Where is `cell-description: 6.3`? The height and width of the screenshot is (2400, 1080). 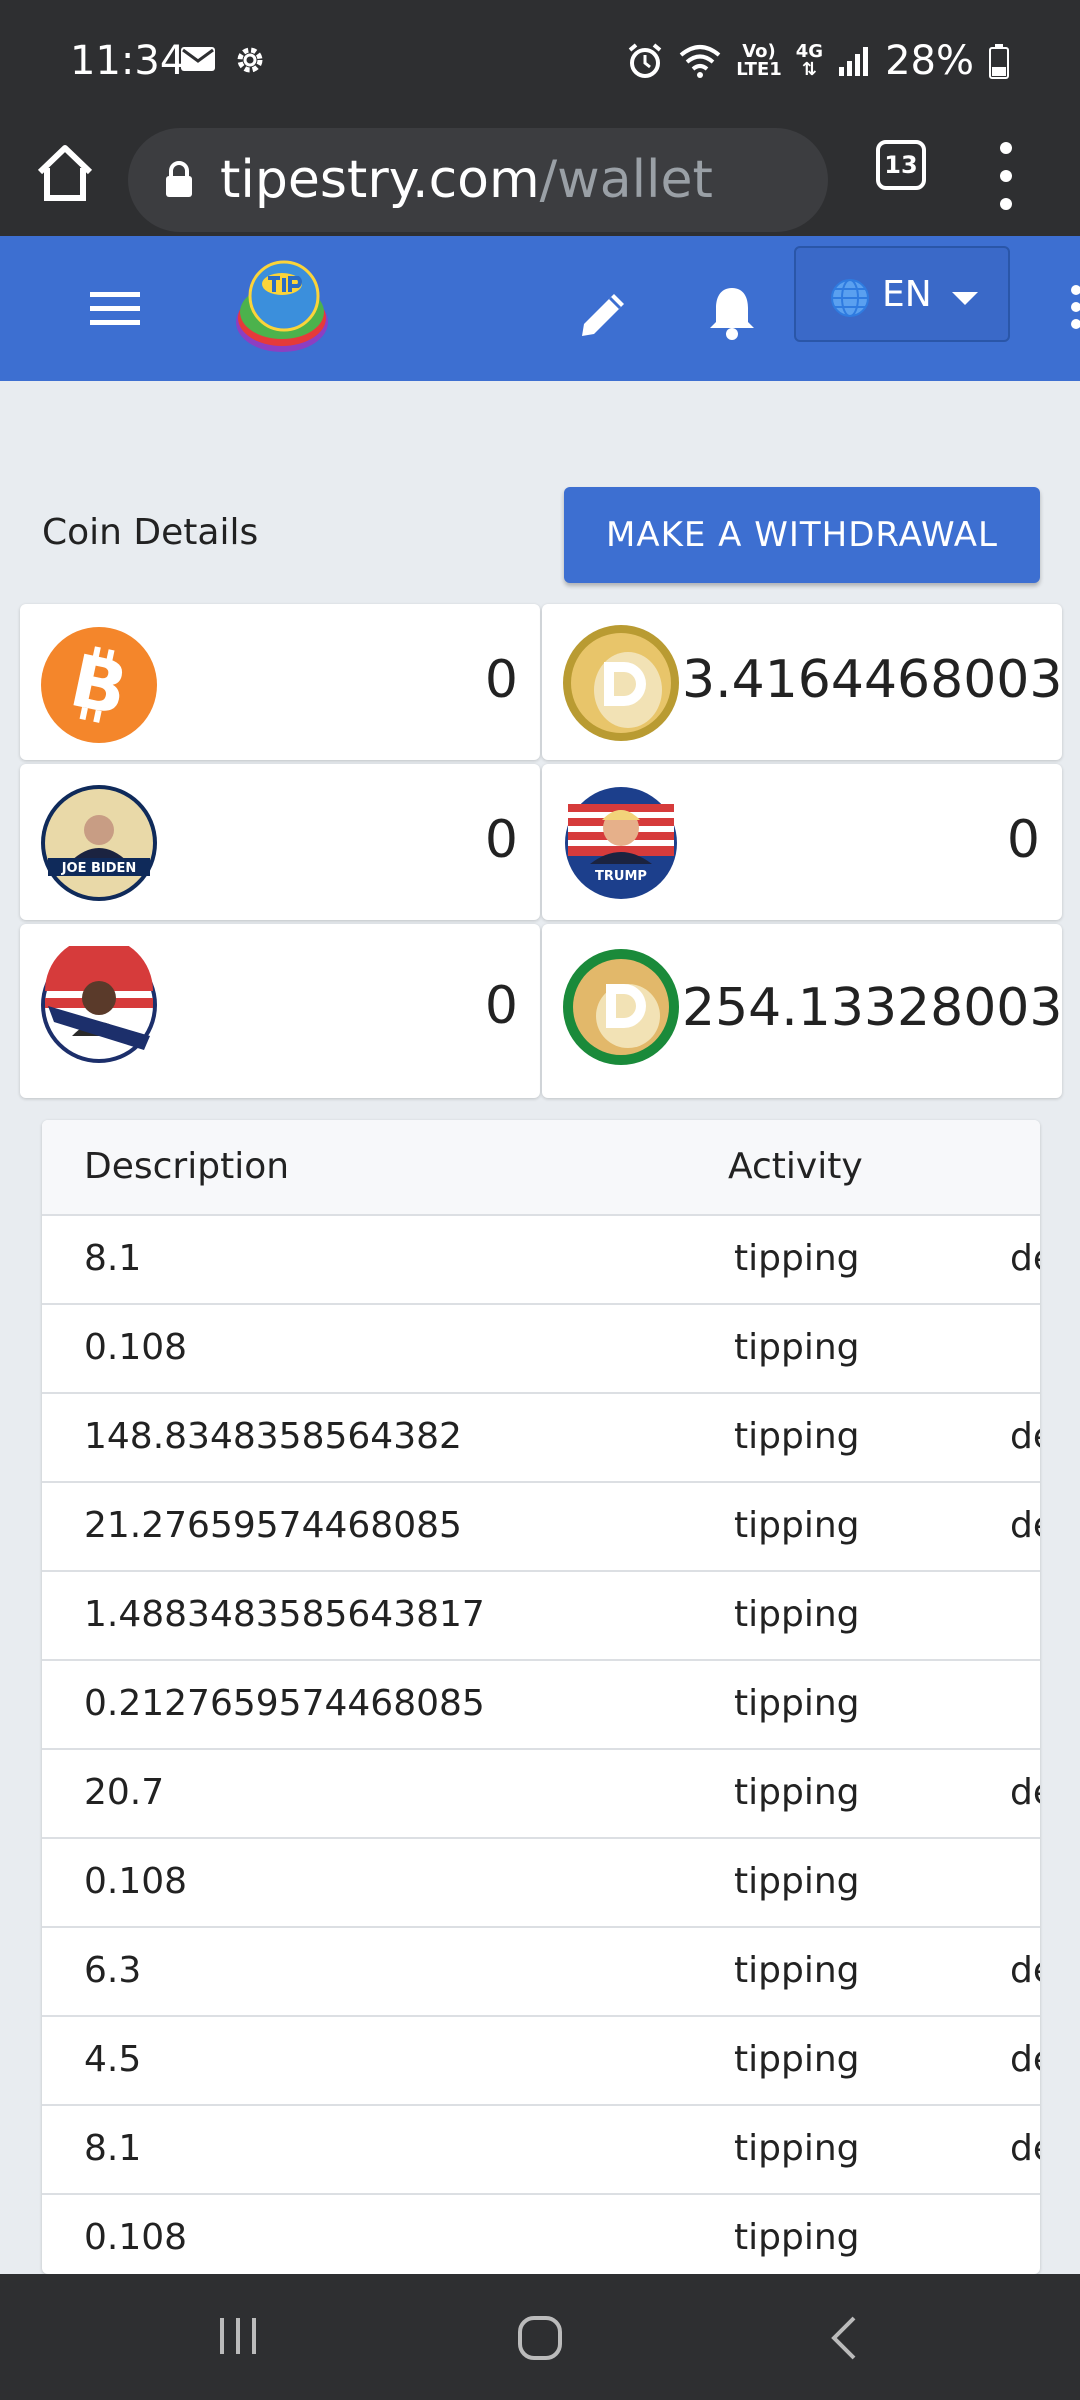
cell-description: 6.3 is located at coordinates (113, 1970).